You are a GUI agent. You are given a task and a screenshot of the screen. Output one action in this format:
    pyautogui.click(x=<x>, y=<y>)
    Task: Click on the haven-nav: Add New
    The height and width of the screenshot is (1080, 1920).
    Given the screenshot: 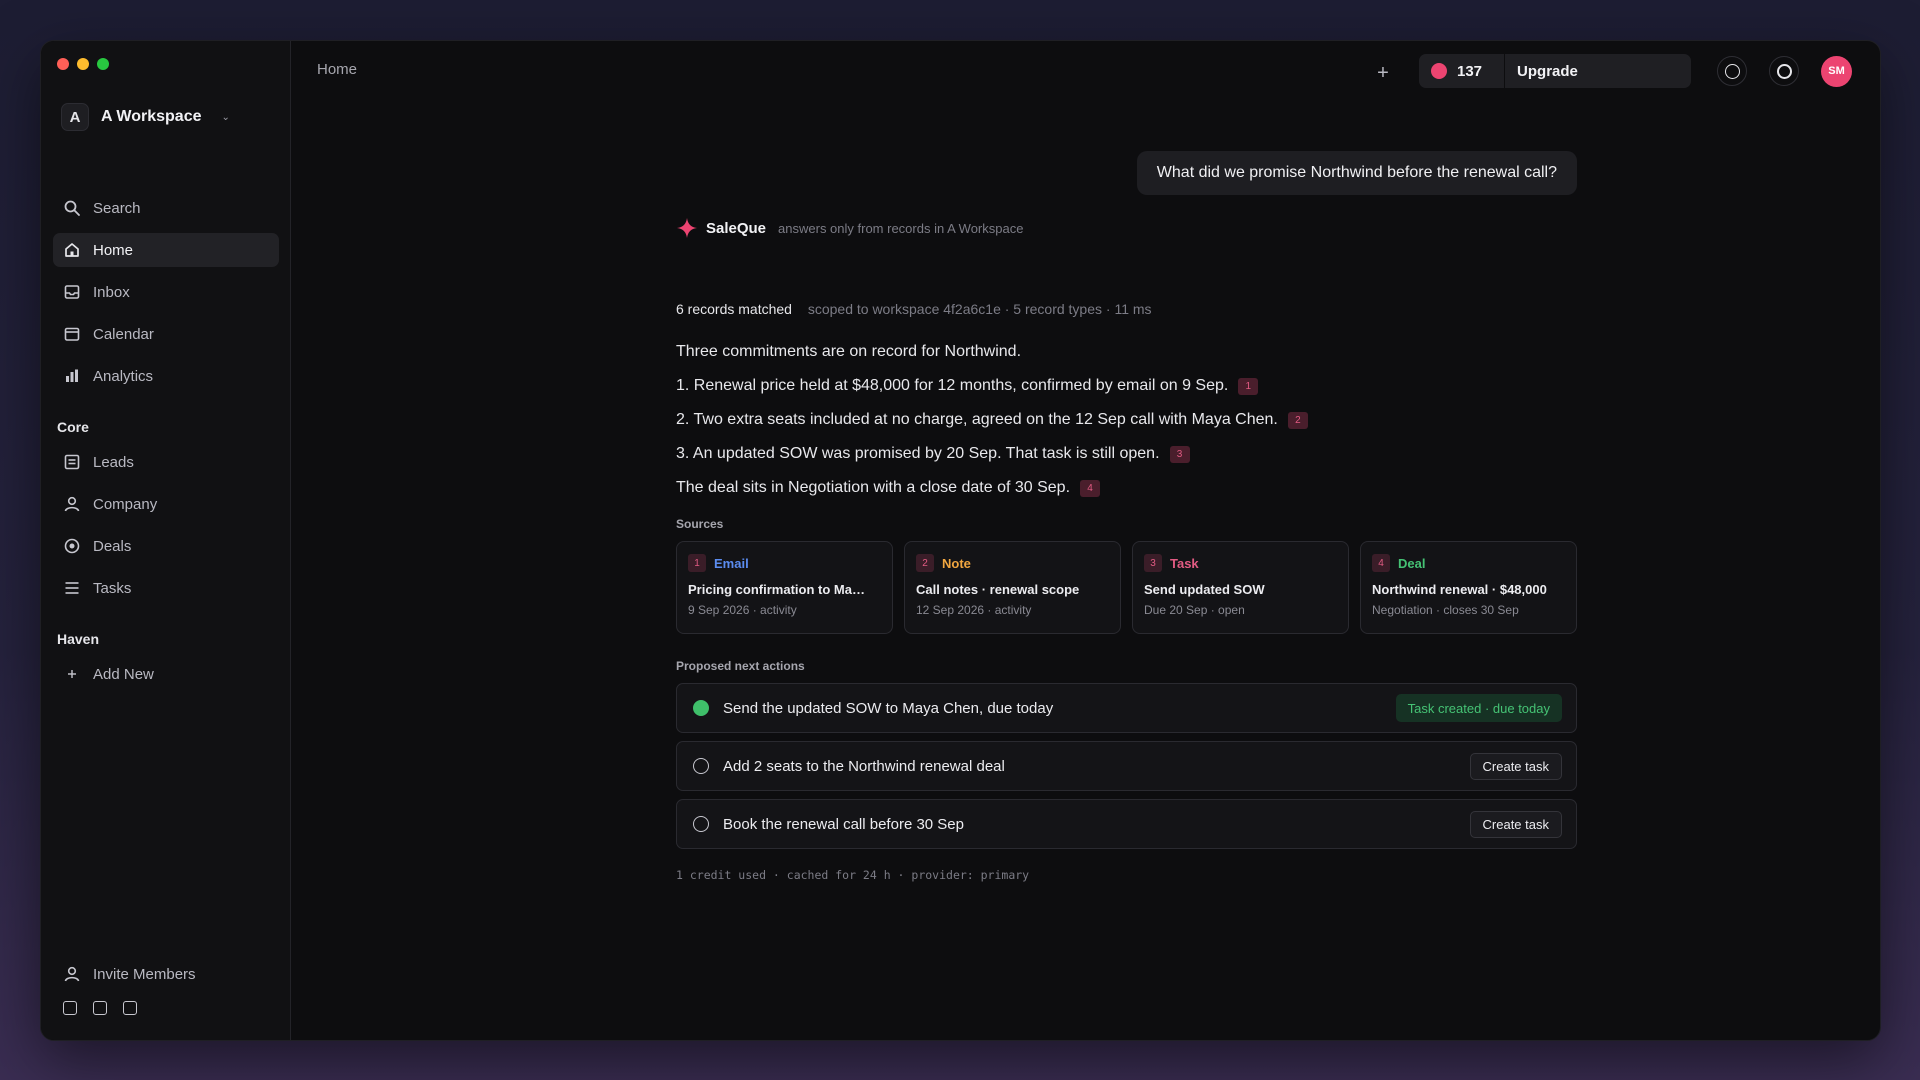 What is the action you would take?
    pyautogui.click(x=166, y=678)
    